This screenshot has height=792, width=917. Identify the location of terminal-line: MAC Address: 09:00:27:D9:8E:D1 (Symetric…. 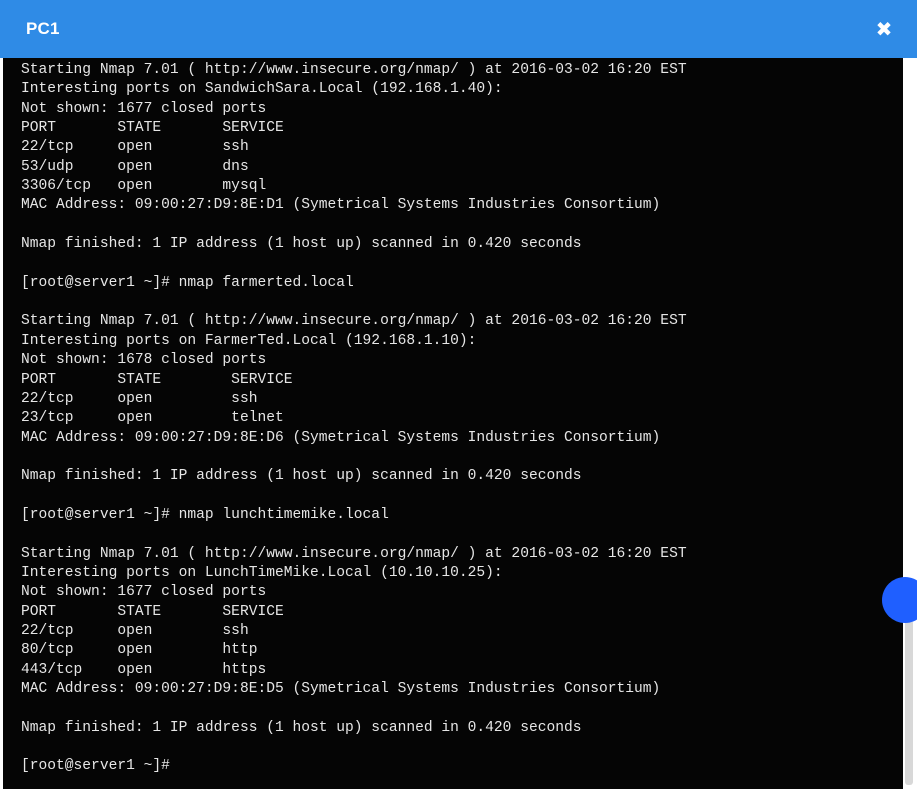
(341, 205).